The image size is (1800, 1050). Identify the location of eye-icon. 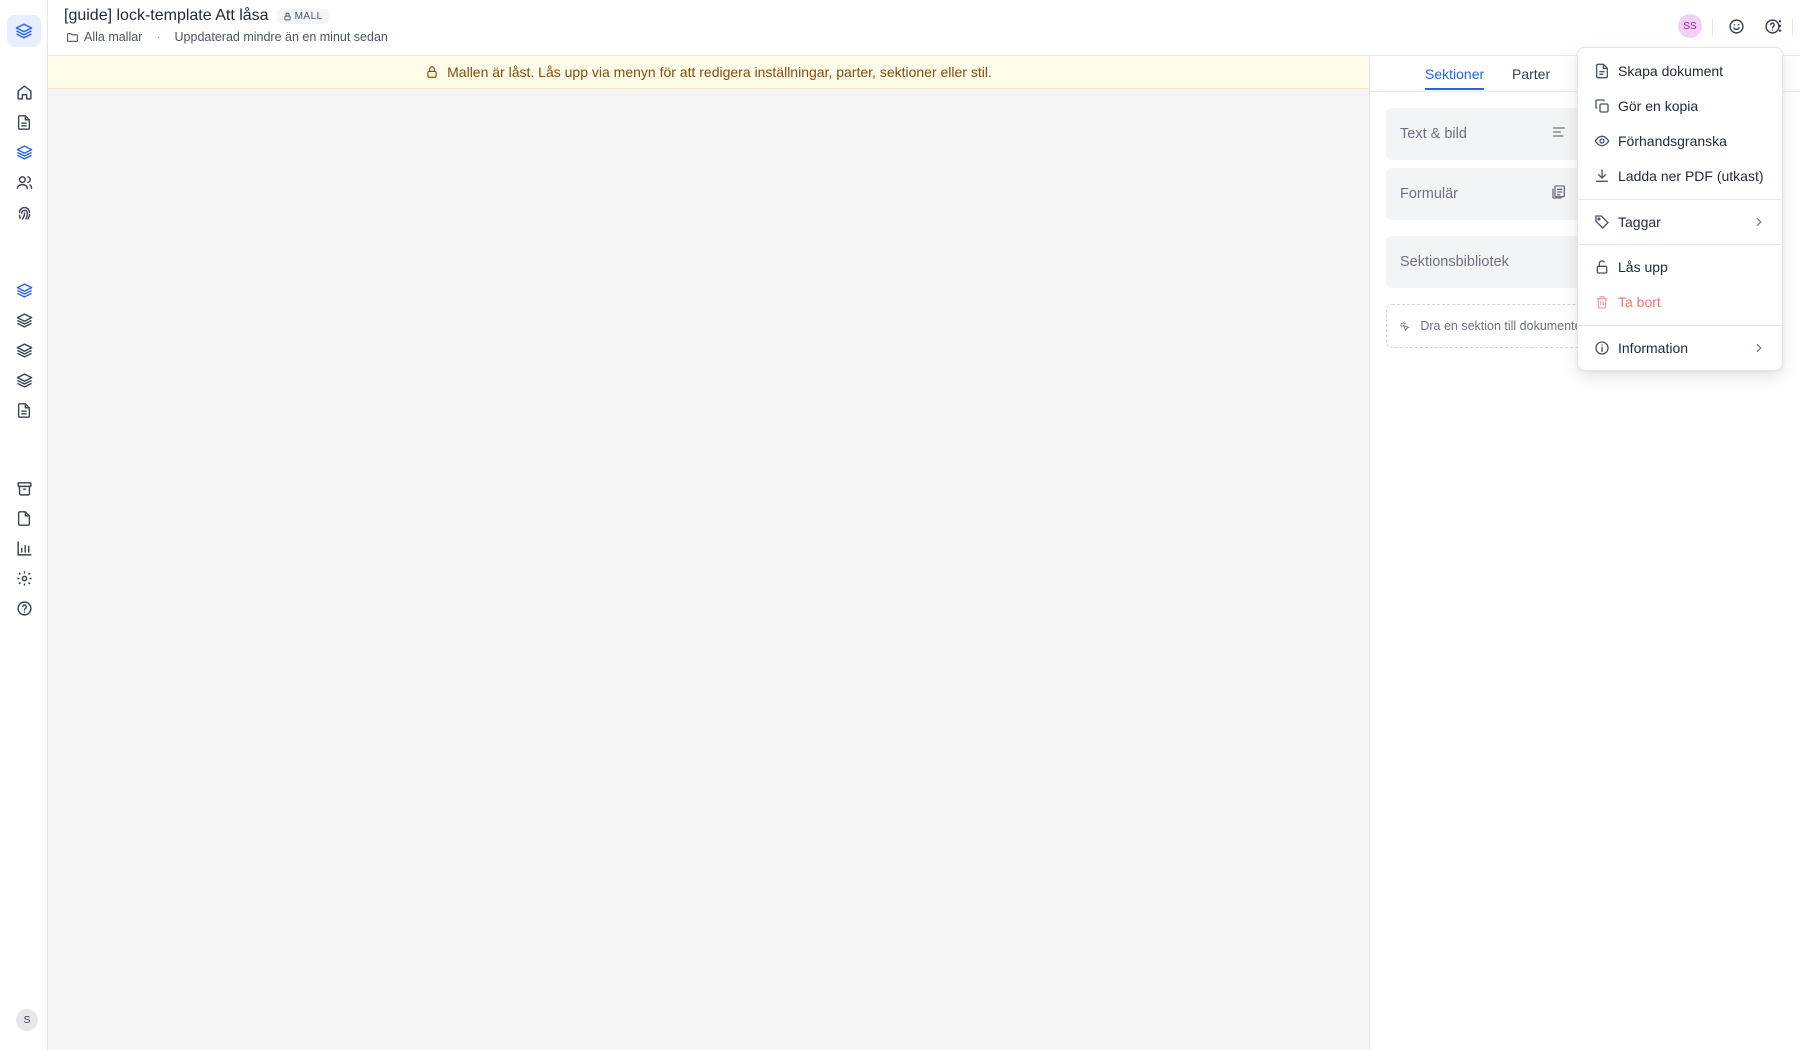
(1602, 141).